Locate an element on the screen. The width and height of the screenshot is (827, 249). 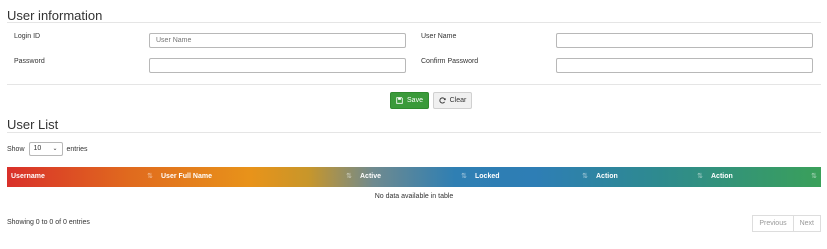
page-length-select: 10 ⌄ is located at coordinates (45, 149).